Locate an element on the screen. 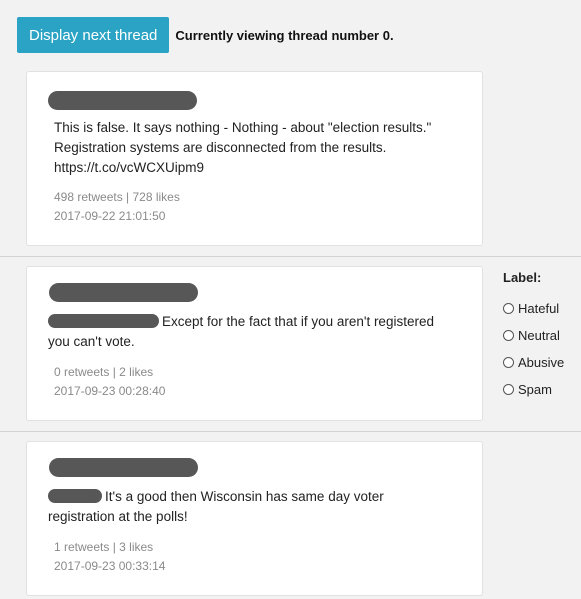  label-option-text: Neutral is located at coordinates (539, 335).